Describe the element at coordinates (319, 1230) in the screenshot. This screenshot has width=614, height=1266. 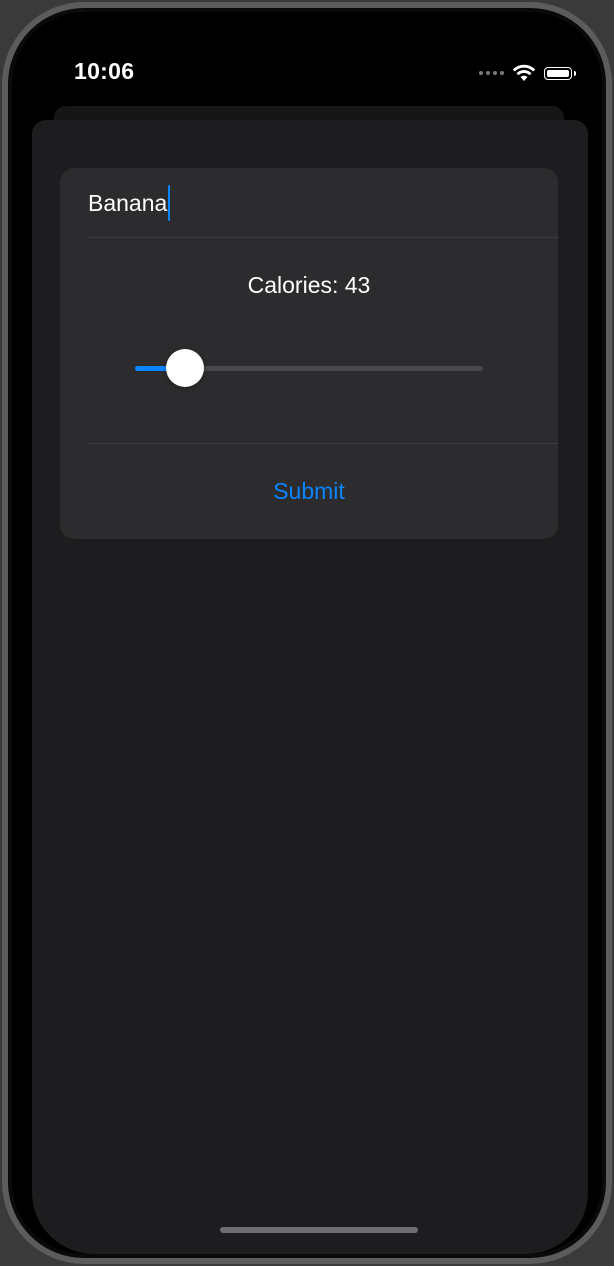
I see `home-indicator` at that location.